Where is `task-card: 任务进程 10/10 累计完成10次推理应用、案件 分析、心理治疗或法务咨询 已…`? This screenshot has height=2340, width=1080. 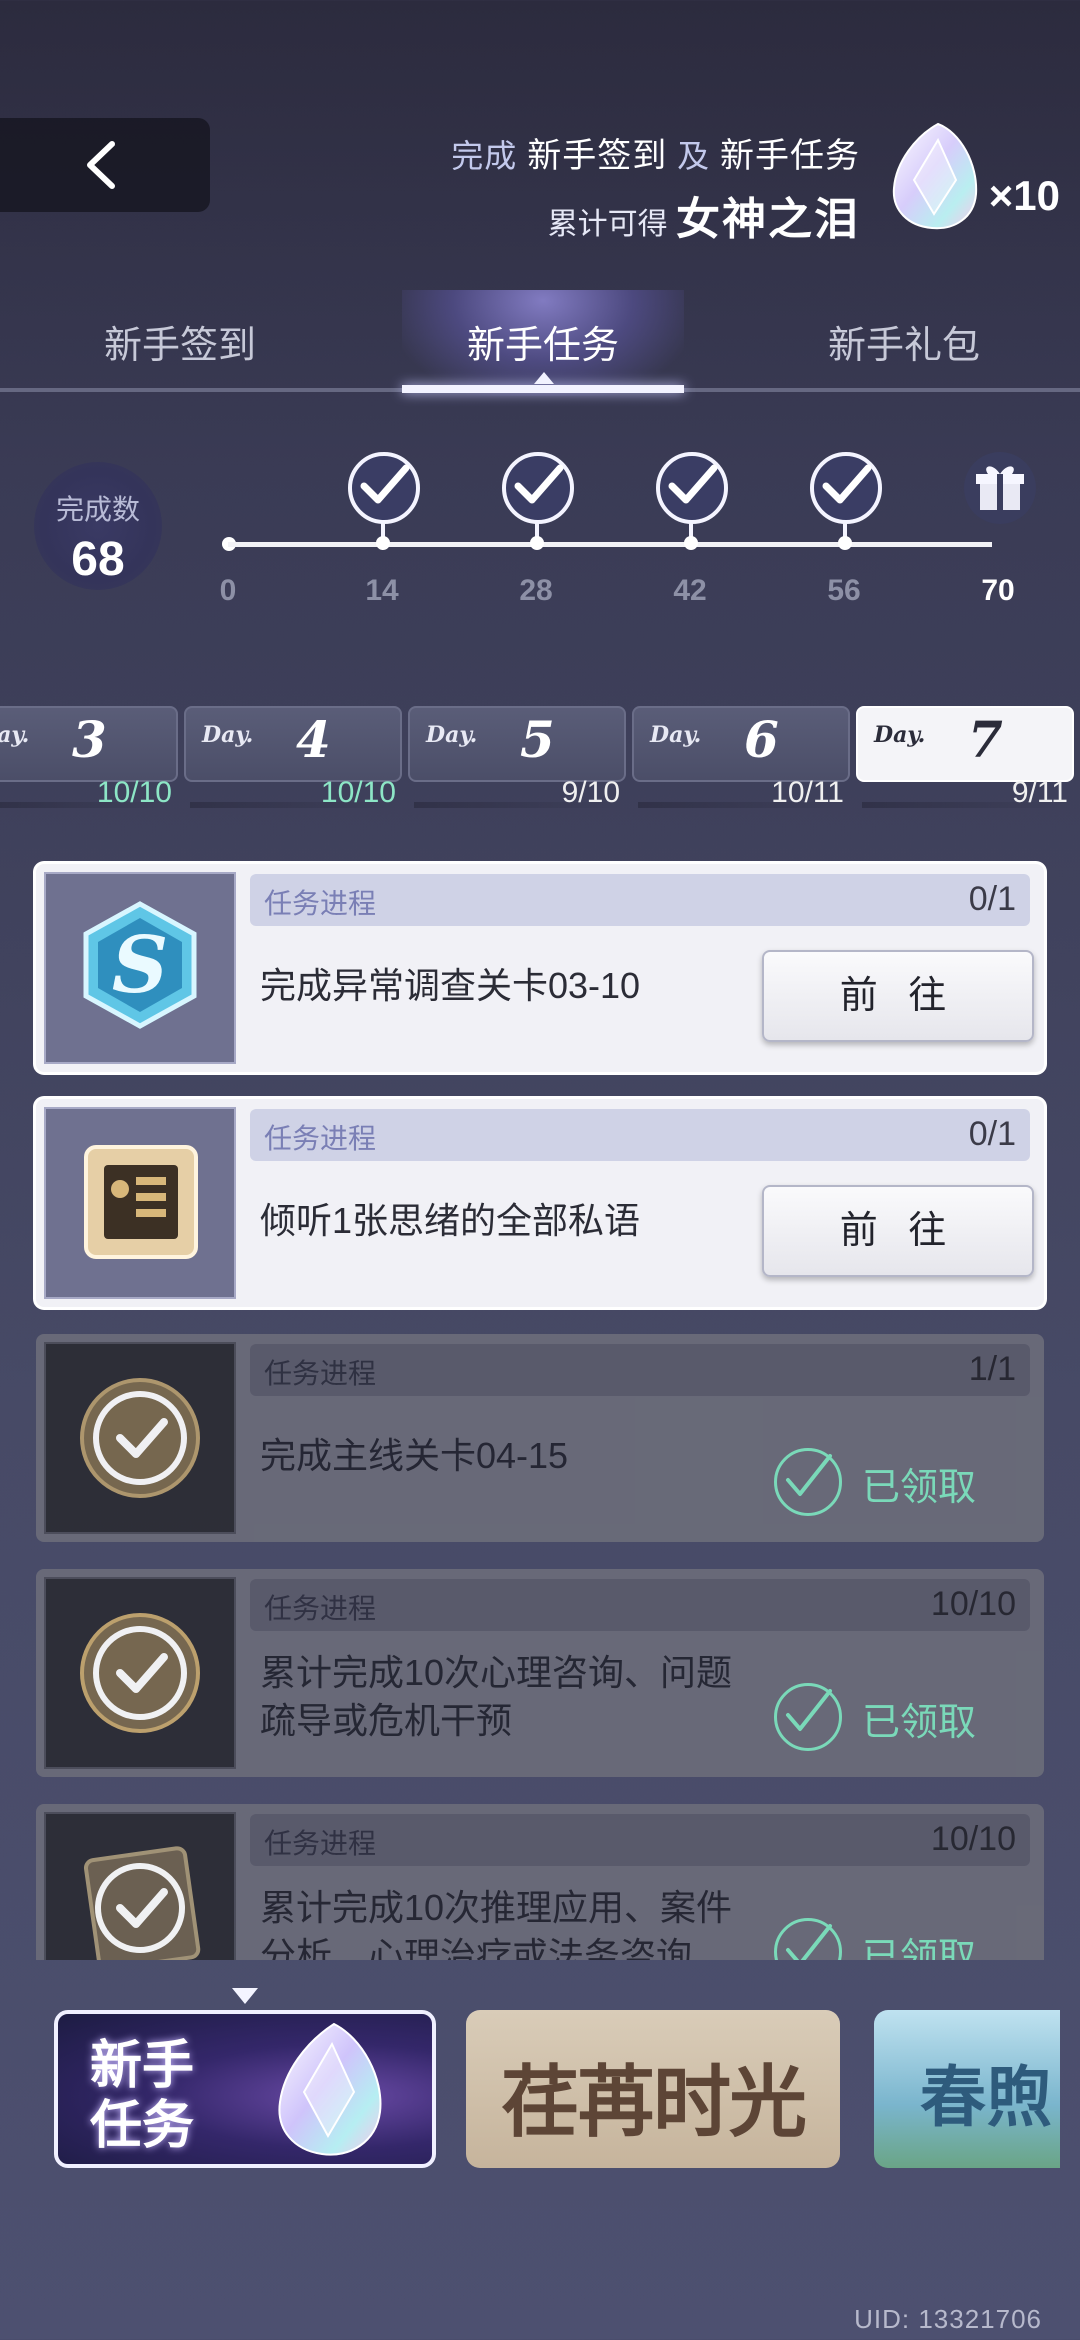
task-card: 任务进程 10/10 累计完成10次推理应用、案件 分析、心理治疗或法务咨询 已… is located at coordinates (540, 1882).